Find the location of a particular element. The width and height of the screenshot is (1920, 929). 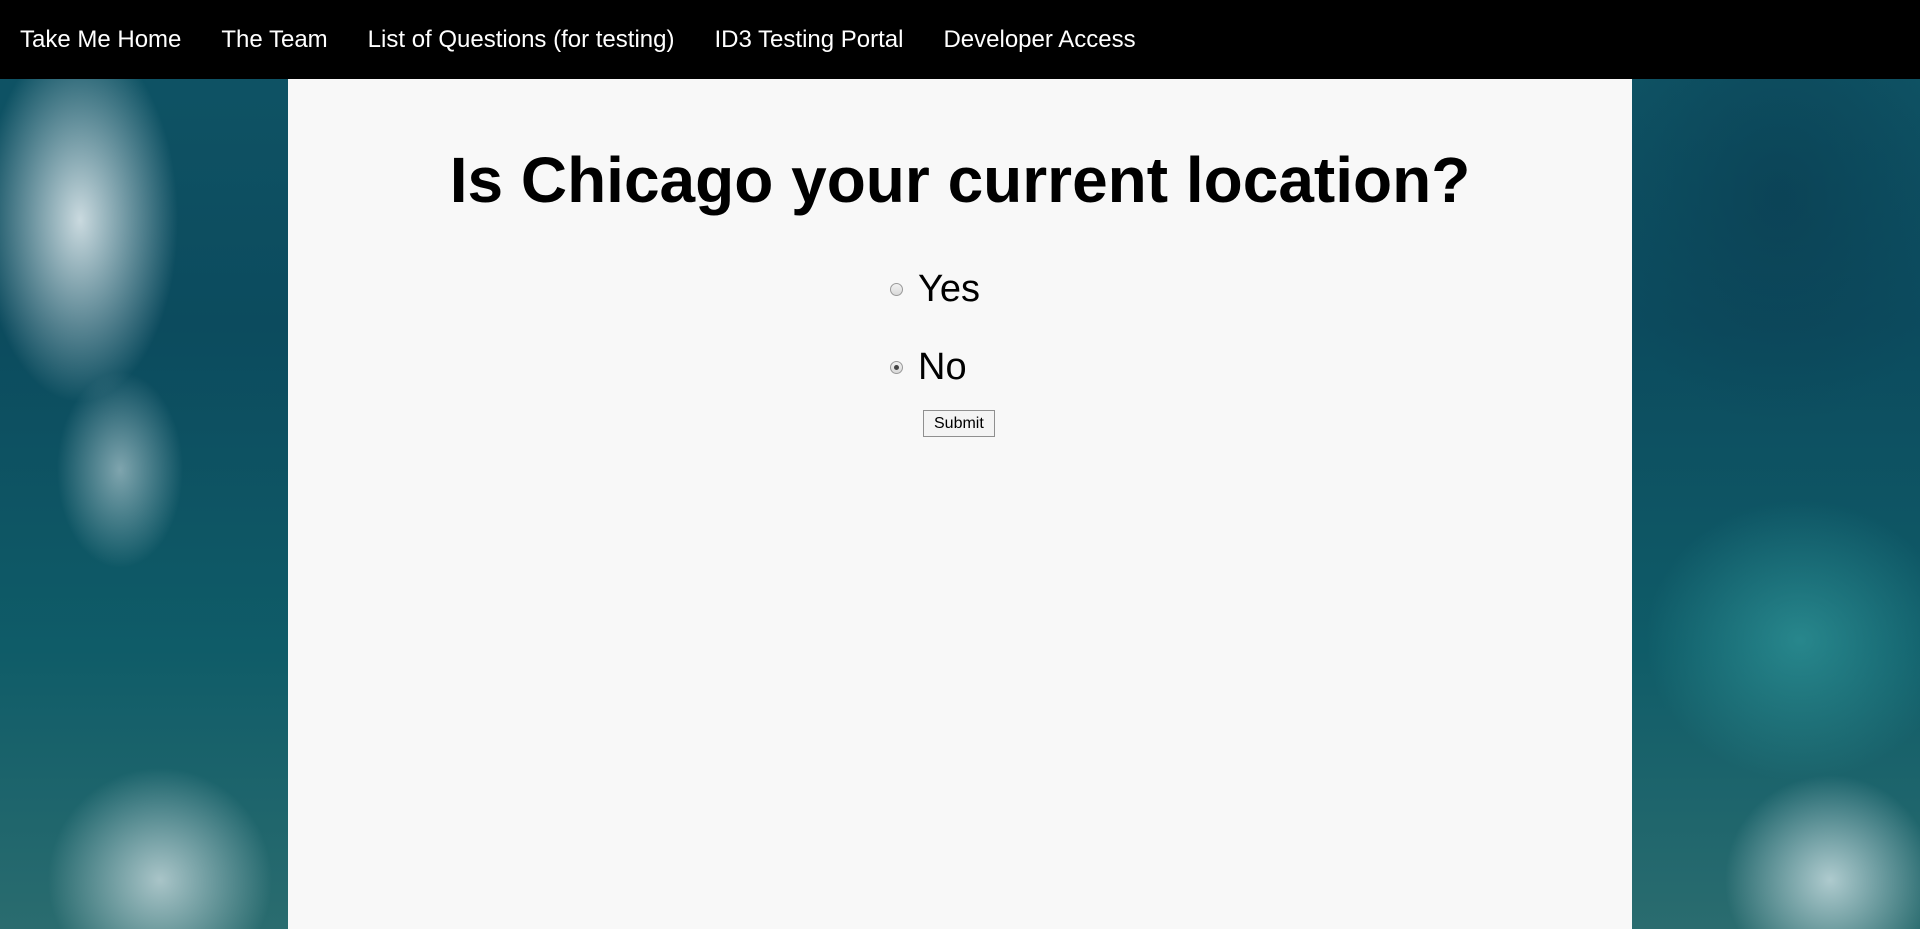

nav-link-list-of-questions: List of Questions (for testing) is located at coordinates (521, 40).